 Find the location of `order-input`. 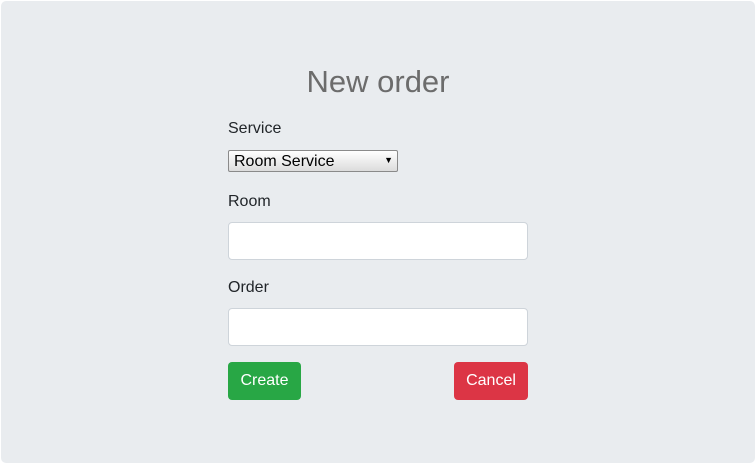

order-input is located at coordinates (378, 327).